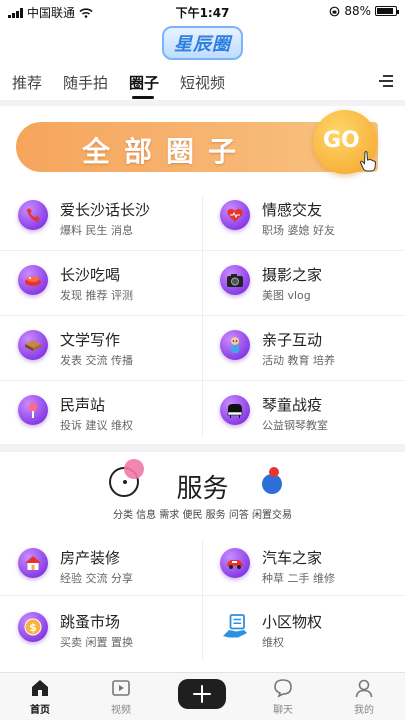 This screenshot has height=720, width=405. I want to click on nav-profile: 我的, so click(364, 696).